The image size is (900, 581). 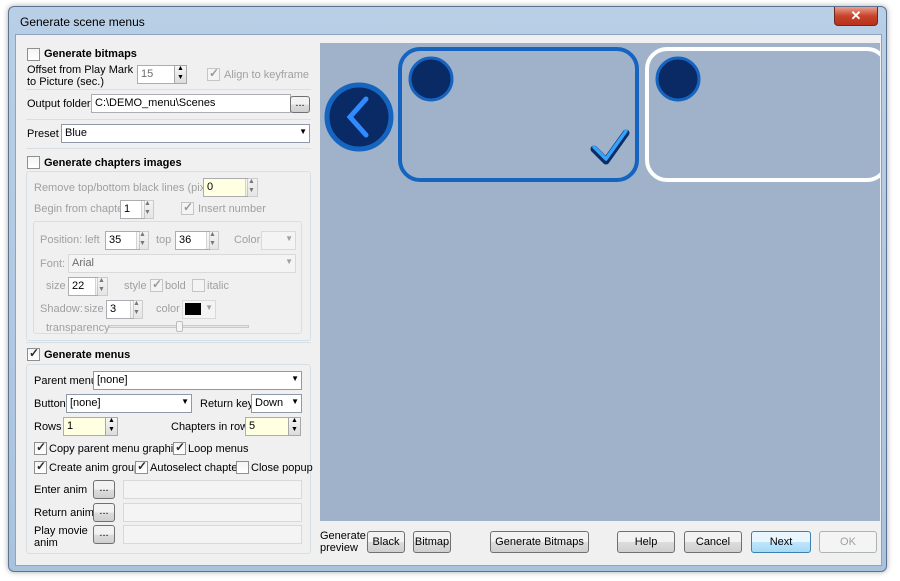 I want to click on begin-chapter-spinner, so click(x=147, y=209).